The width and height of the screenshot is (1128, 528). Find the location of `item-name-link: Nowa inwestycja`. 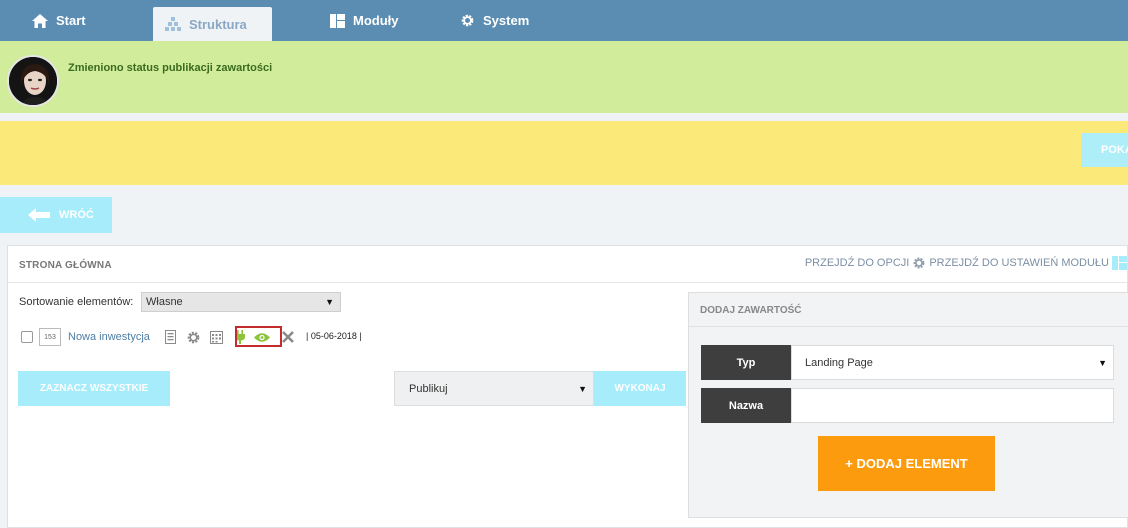

item-name-link: Nowa inwestycja is located at coordinates (109, 337).